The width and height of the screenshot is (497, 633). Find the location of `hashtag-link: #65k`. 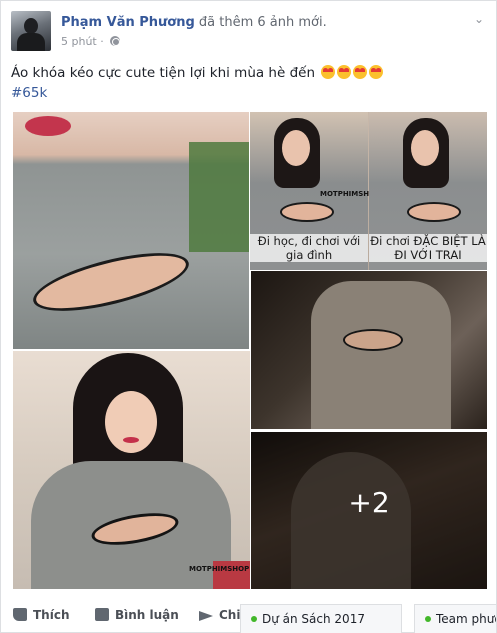

hashtag-link: #65k is located at coordinates (29, 93).